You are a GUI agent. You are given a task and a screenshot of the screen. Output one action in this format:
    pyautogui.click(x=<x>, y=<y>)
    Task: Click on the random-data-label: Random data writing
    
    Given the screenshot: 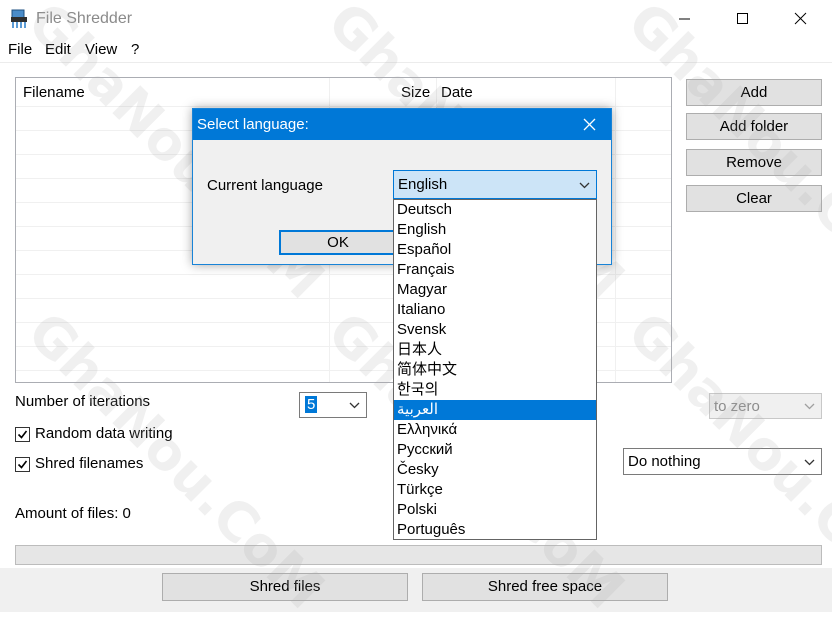 What is the action you would take?
    pyautogui.click(x=104, y=433)
    